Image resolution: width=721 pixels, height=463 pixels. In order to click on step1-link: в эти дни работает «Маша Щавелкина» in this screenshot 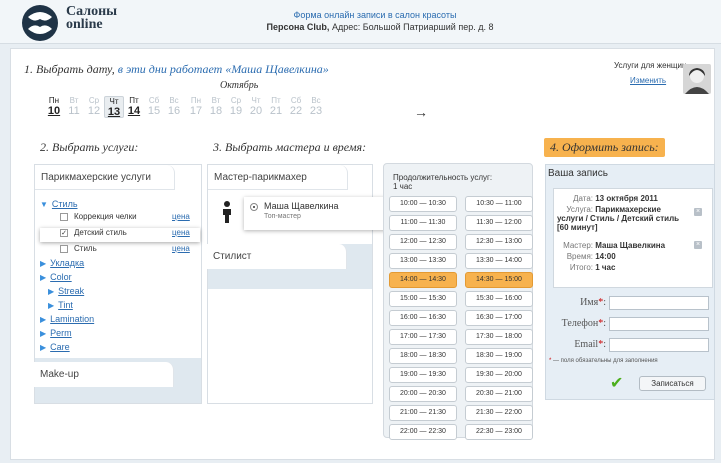, I will do `click(223, 69)`.